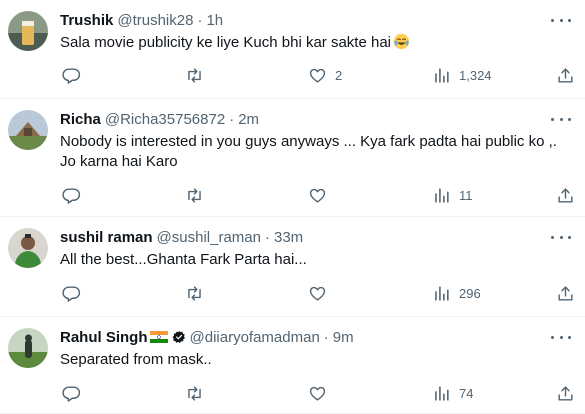 The image size is (585, 414). I want to click on author-handle: @sushil_raman, so click(209, 237).